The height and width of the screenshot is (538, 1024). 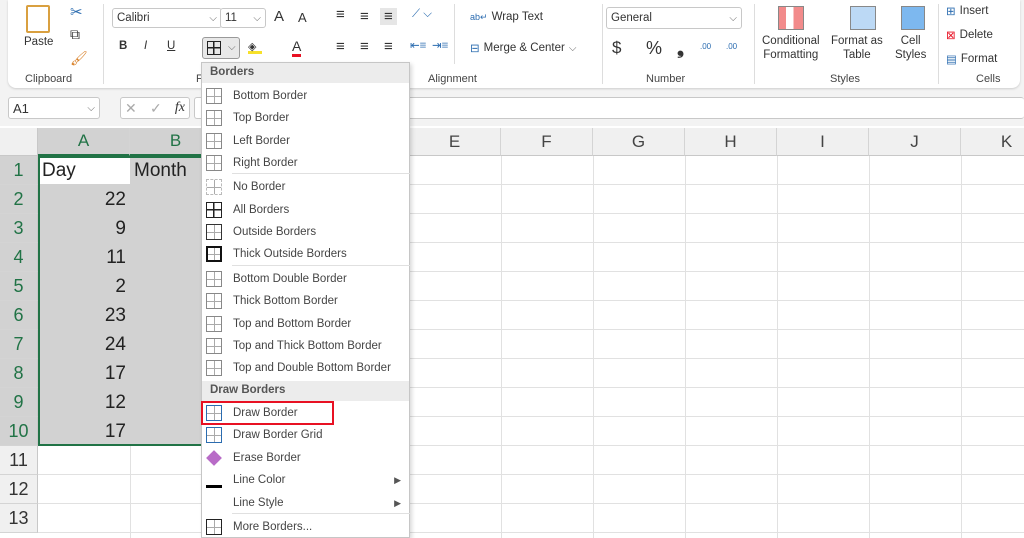 What do you see at coordinates (616, 48) in the screenshot?
I see `currency-button: $` at bounding box center [616, 48].